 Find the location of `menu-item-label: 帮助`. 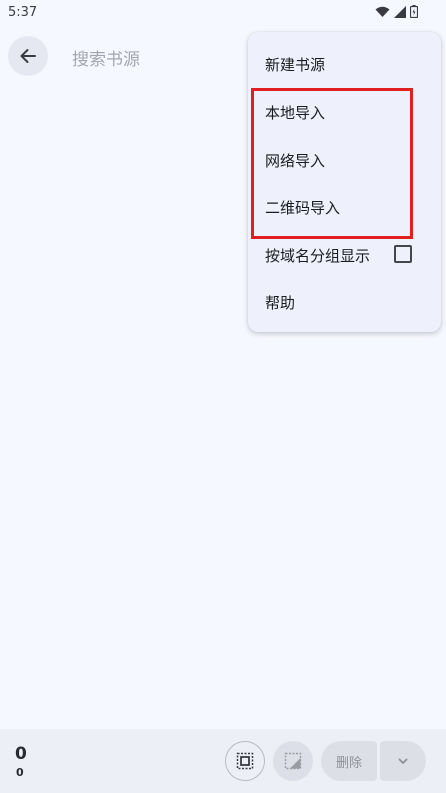

menu-item-label: 帮助 is located at coordinates (280, 302).